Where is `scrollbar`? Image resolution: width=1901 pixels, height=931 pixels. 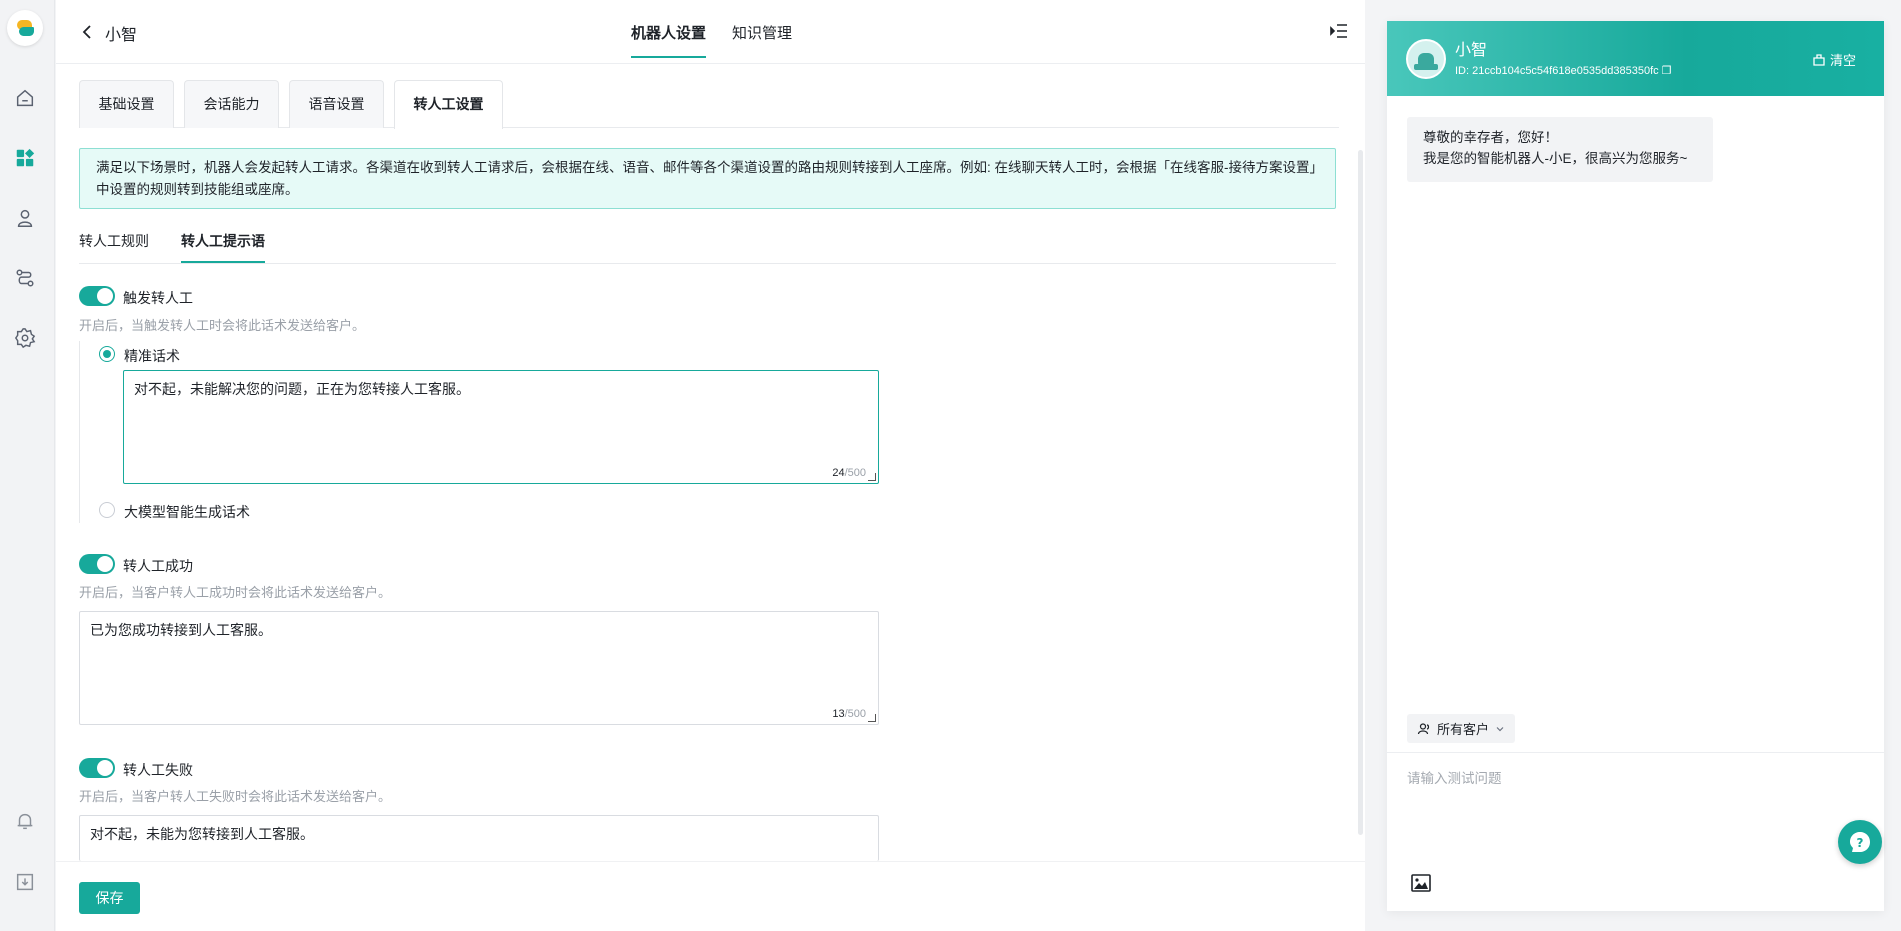
scrollbar is located at coordinates (1360, 492).